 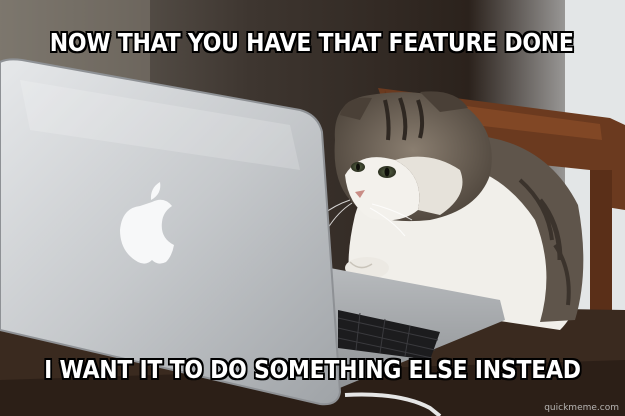 What do you see at coordinates (312, 369) in the screenshot?
I see `bottom-caption: I WANT IT TO DO SOMETHING ELSE INSTEAD` at bounding box center [312, 369].